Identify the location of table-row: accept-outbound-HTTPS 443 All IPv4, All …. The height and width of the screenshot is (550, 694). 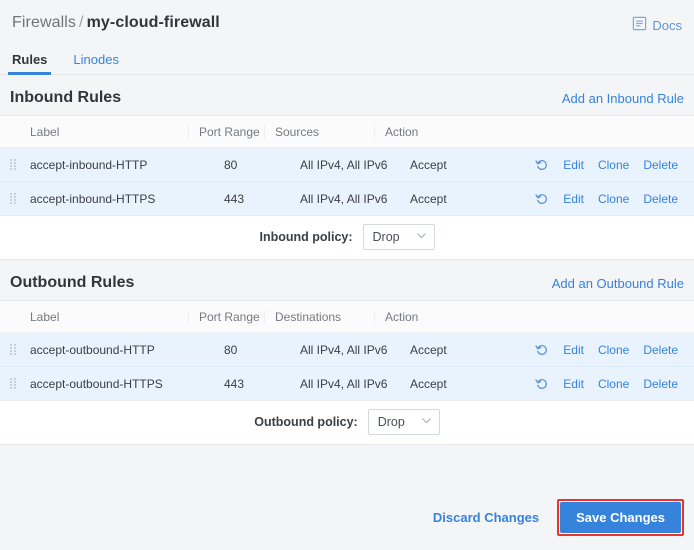
(347, 383).